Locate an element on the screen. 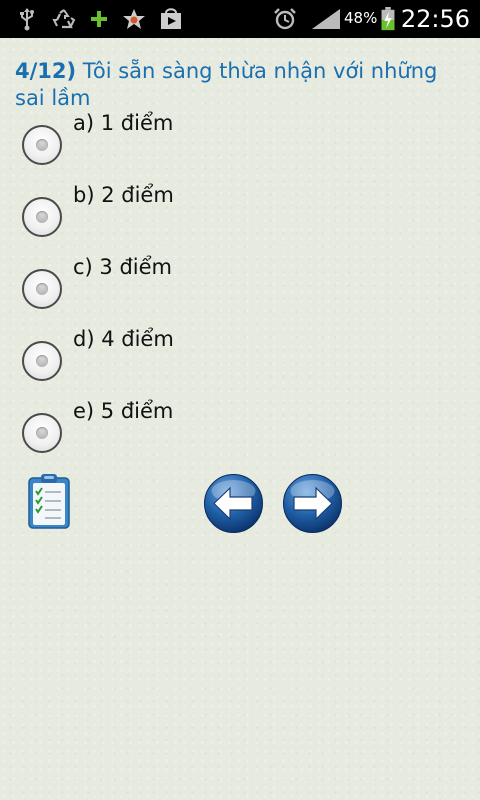 This screenshot has width=480, height=800. option-label-a: a) 1 điểm is located at coordinates (123, 123).